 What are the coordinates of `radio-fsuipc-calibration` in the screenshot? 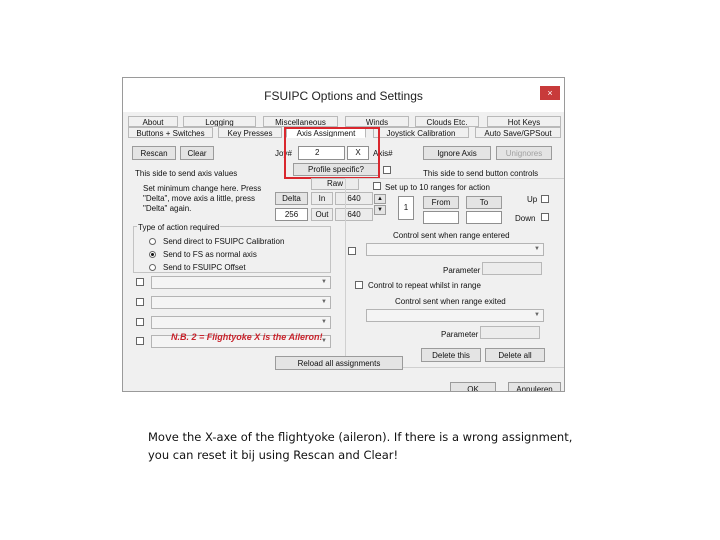 It's located at (152, 241).